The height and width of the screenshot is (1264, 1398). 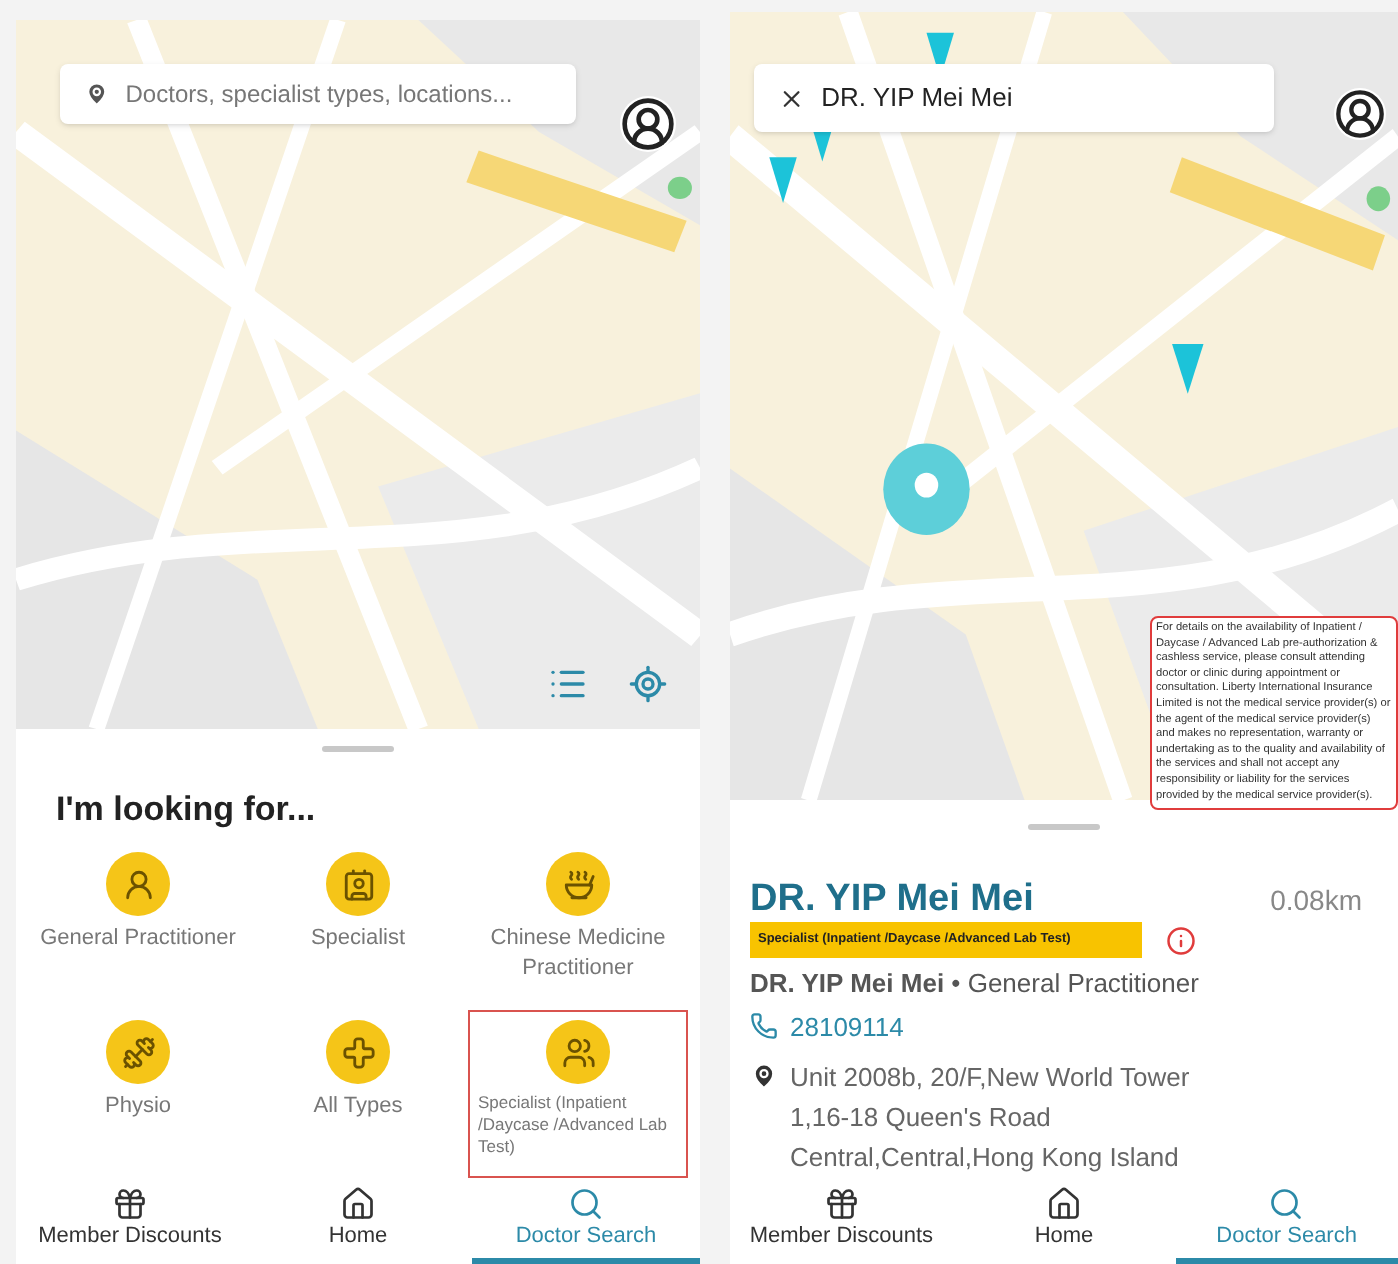 I want to click on doctor-name: DR. YIP Mei Mei, so click(x=892, y=900).